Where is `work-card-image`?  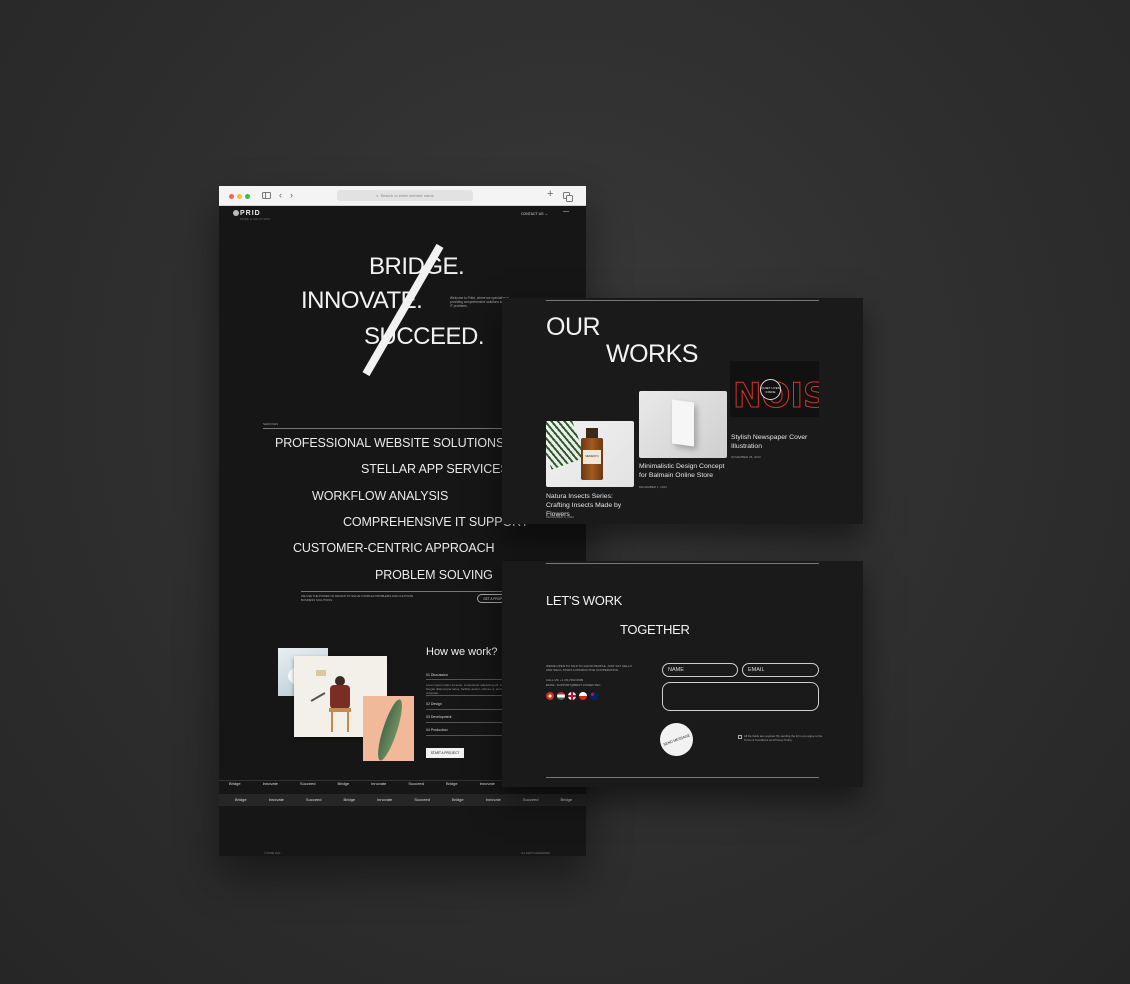 work-card-image is located at coordinates (683, 424).